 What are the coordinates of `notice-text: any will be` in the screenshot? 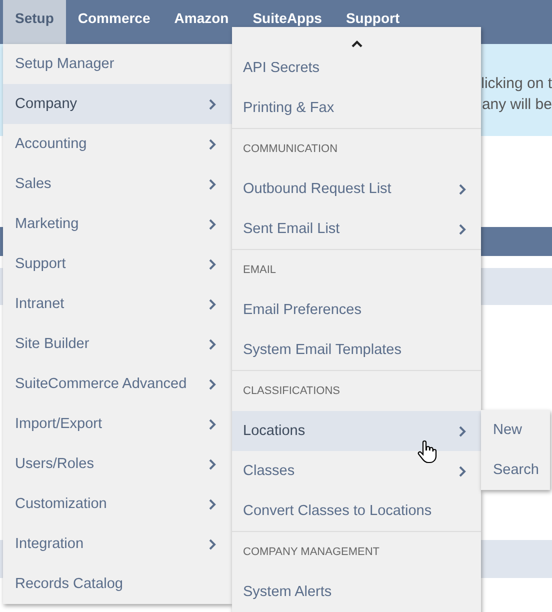 It's located at (517, 104).